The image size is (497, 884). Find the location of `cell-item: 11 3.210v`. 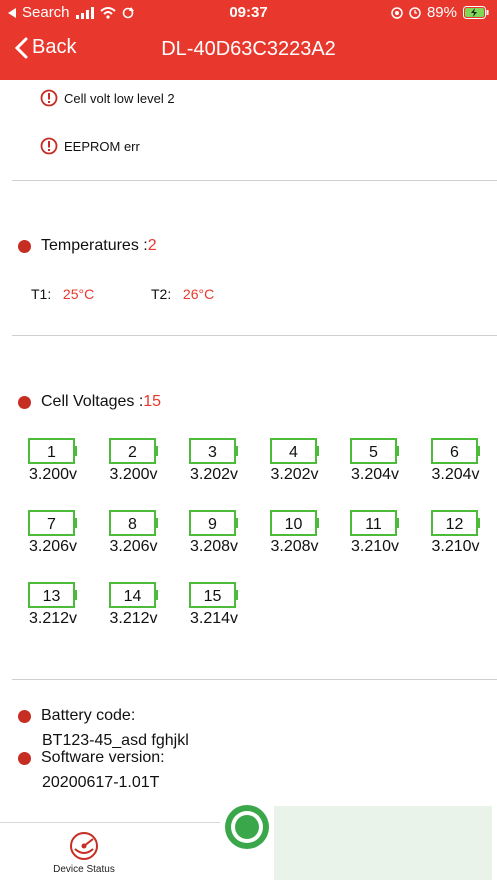

cell-item: 11 3.210v is located at coordinates (375, 533).